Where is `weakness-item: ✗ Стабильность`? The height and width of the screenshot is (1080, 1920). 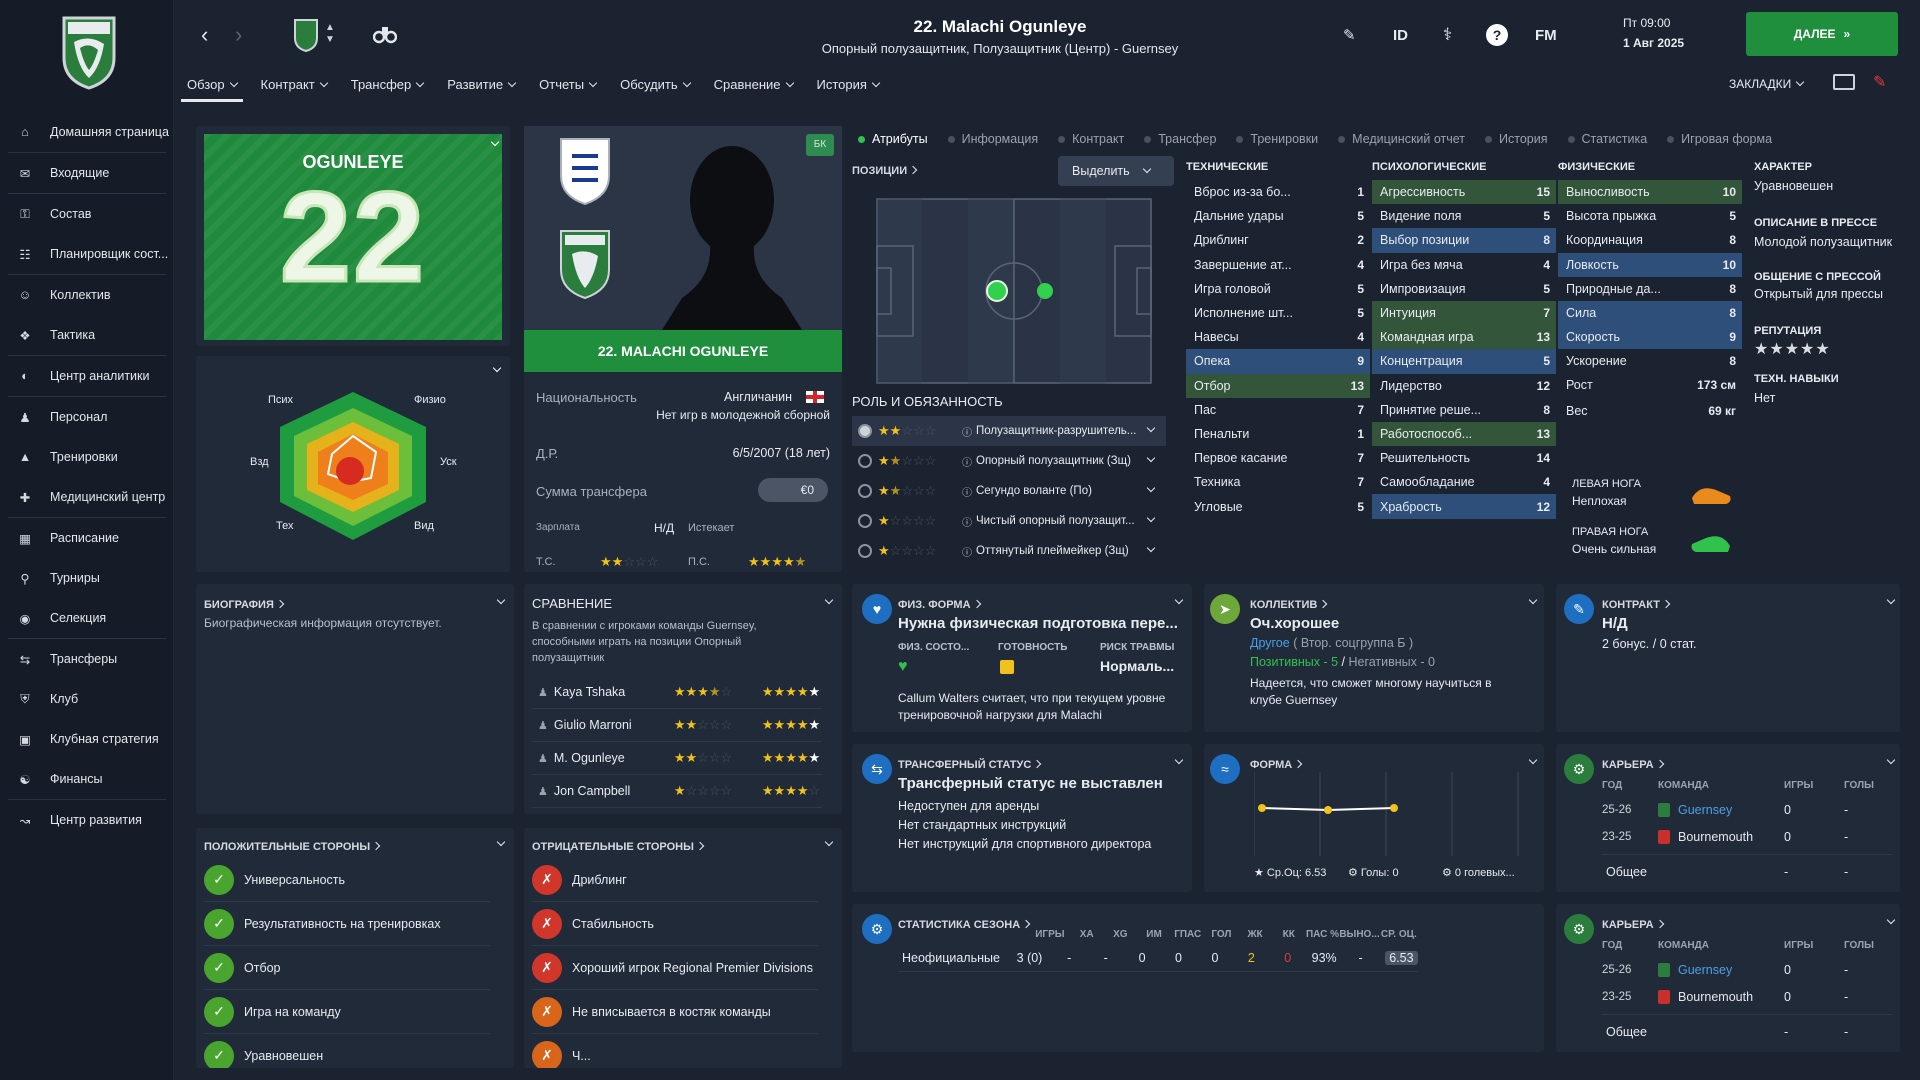 weakness-item: ✗ Стабильность is located at coordinates (675, 924).